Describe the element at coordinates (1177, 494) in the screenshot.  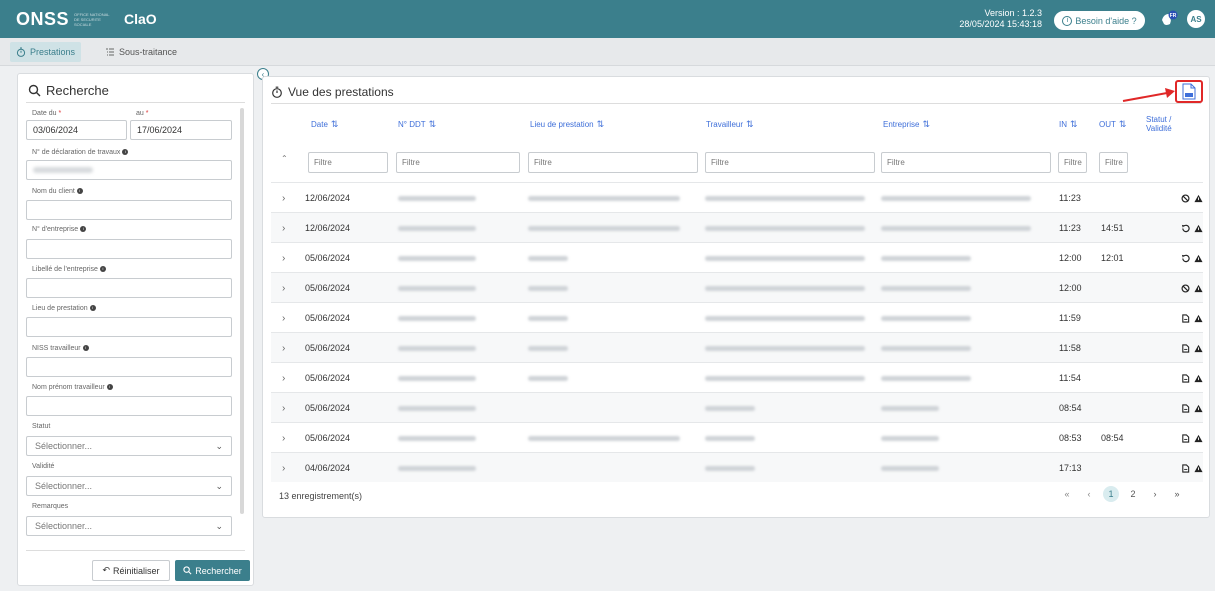
I see `last-page-icon: »` at that location.